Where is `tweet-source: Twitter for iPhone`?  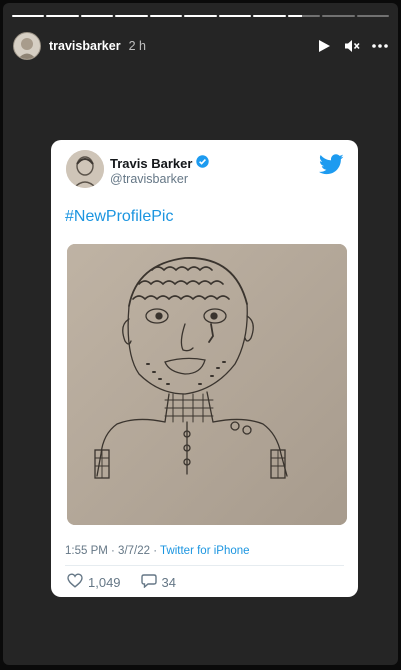
tweet-source: Twitter for iPhone is located at coordinates (204, 551).